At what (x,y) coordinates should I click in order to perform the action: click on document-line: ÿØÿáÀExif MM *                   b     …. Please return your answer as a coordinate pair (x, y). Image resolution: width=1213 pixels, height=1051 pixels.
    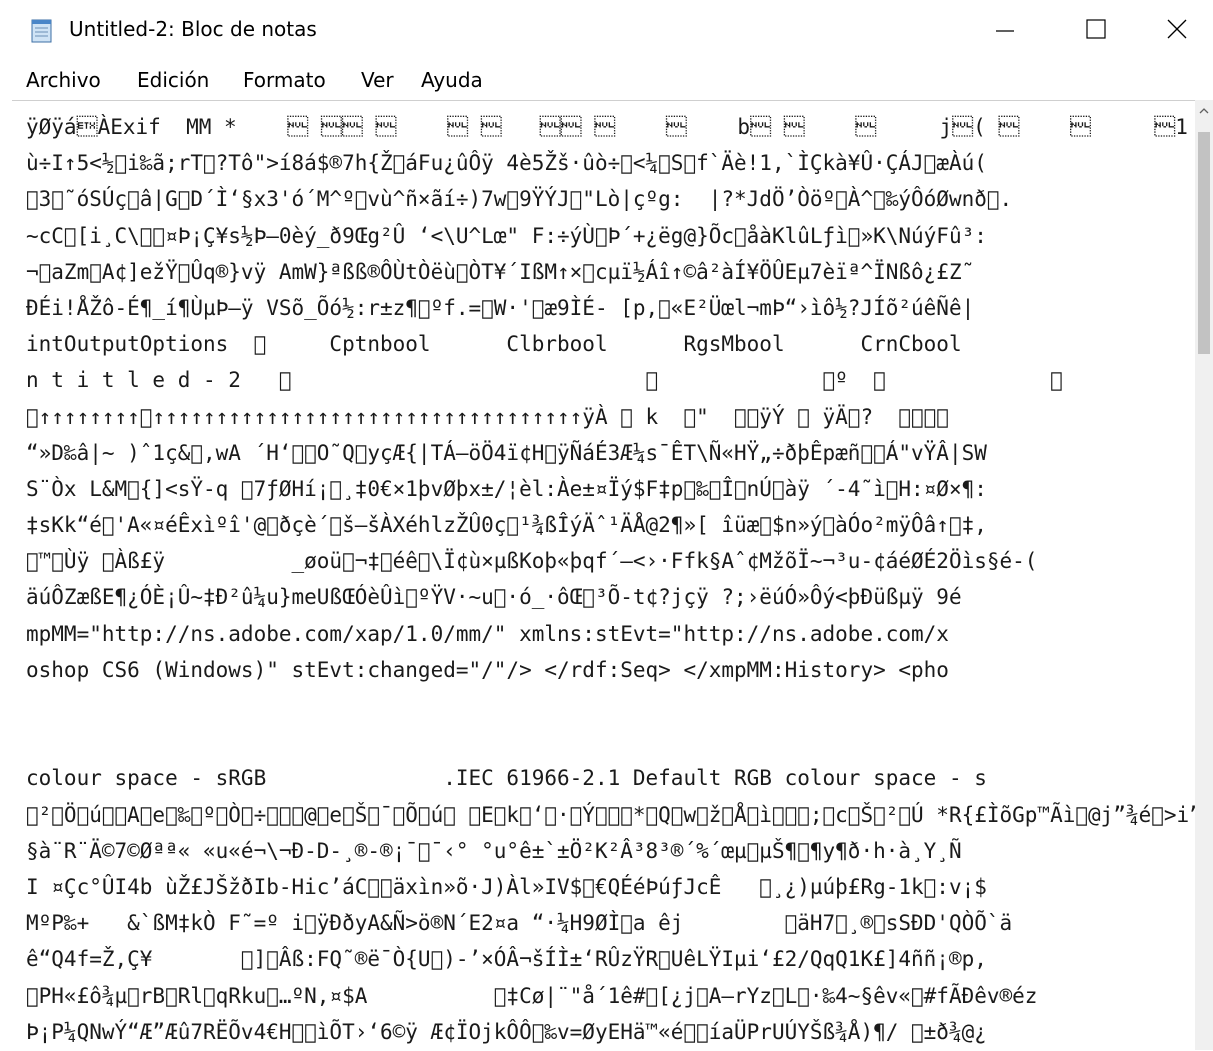
    Looking at the image, I should click on (607, 127).